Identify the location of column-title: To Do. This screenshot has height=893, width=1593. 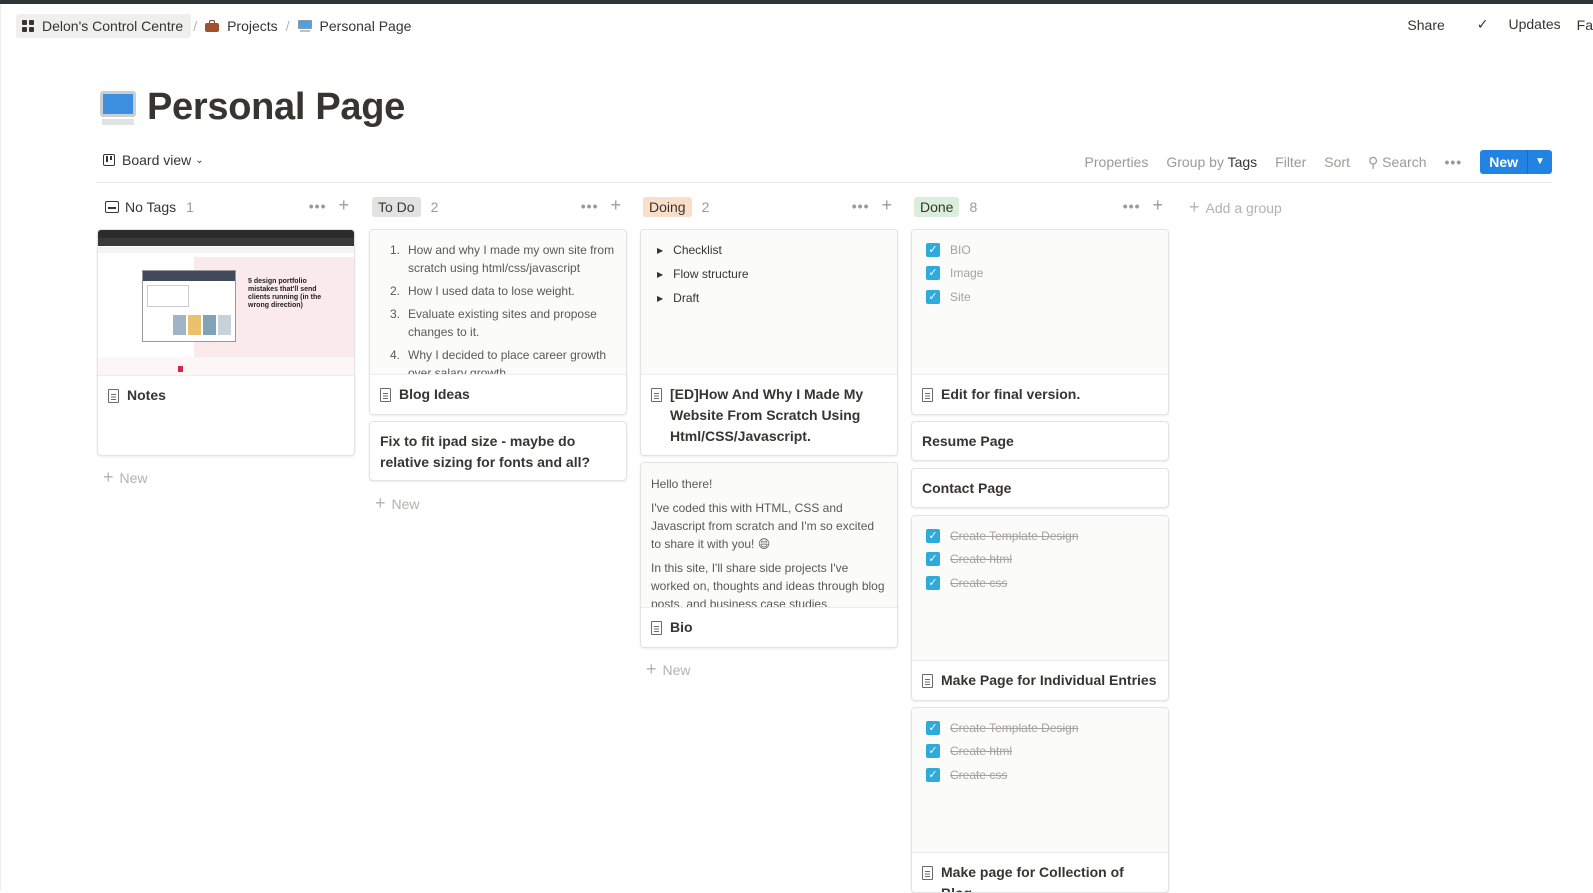
(396, 207).